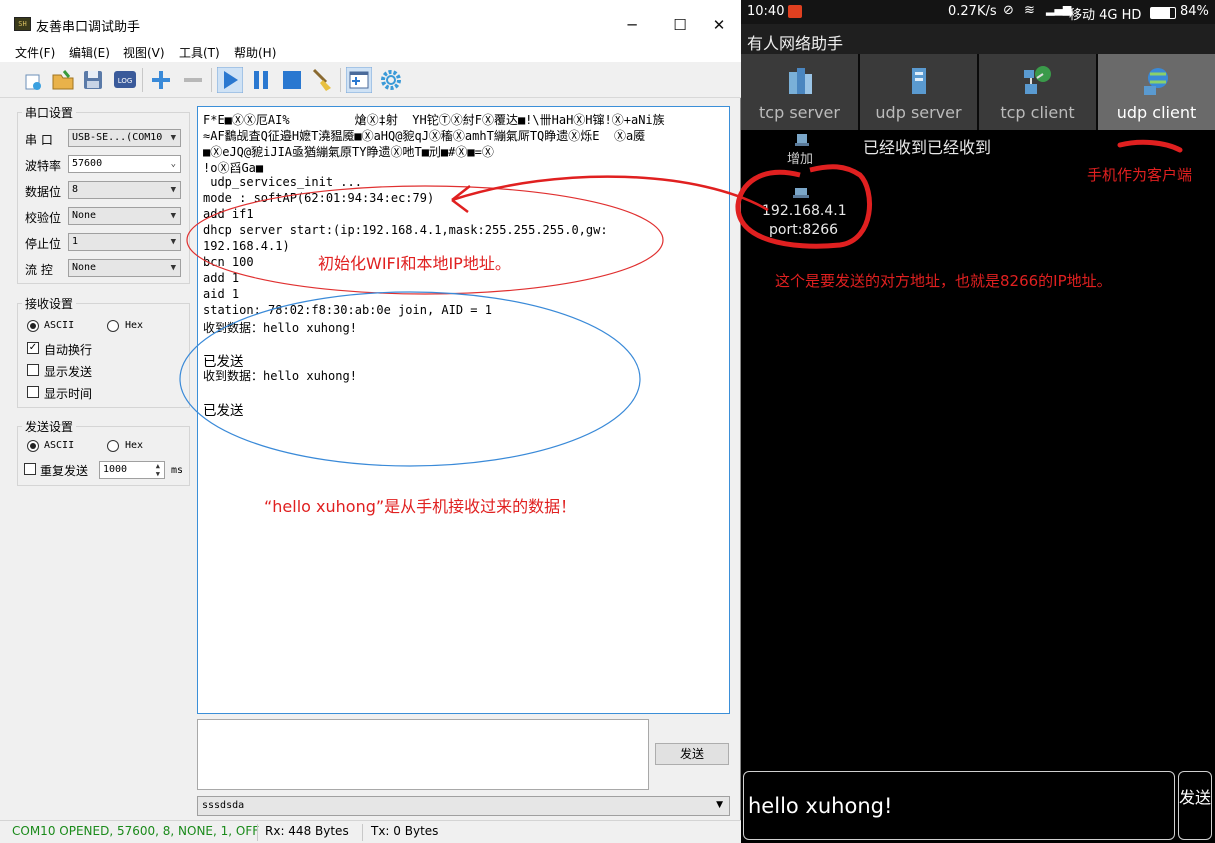  I want to click on annotation-underline, so click(1150, 146).